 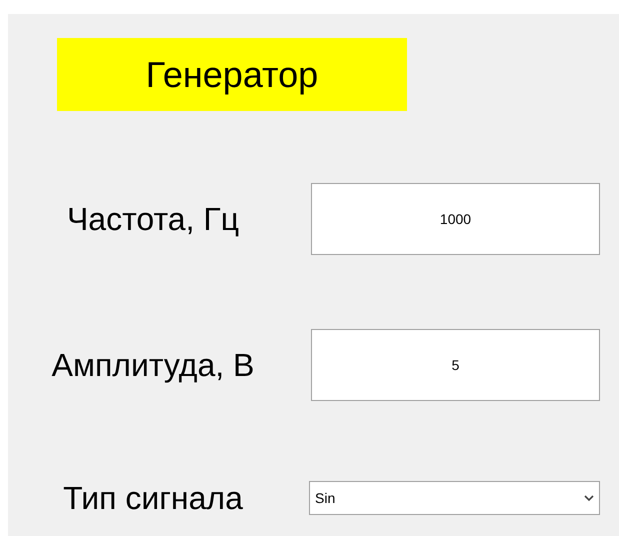 What do you see at coordinates (455, 365) in the screenshot?
I see `input-field: 5` at bounding box center [455, 365].